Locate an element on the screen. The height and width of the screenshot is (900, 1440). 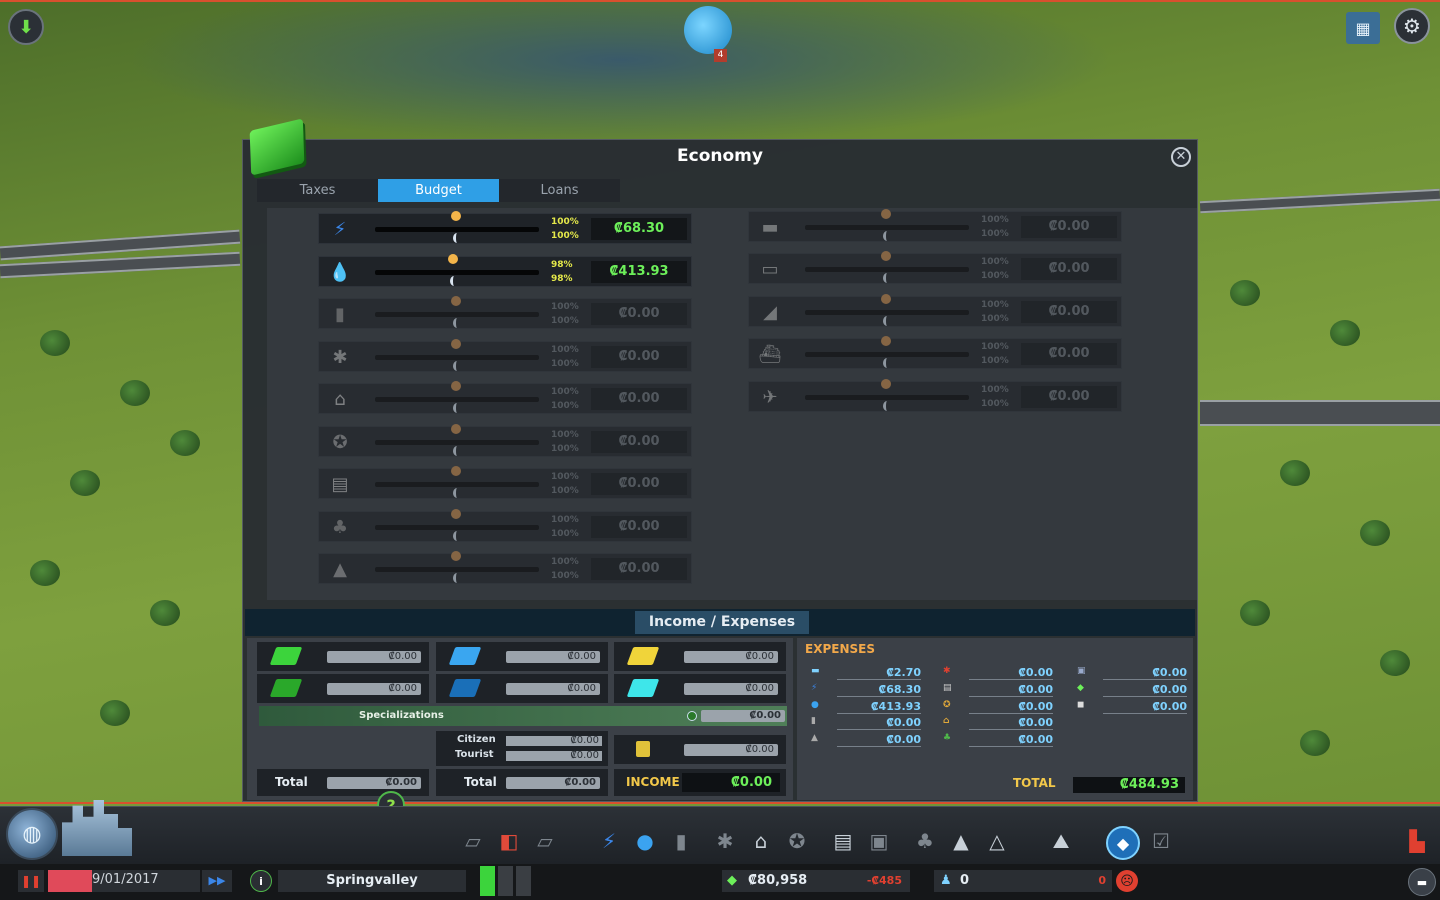
expense-row: ▬ ₡2.70 is located at coordinates (866, 673).